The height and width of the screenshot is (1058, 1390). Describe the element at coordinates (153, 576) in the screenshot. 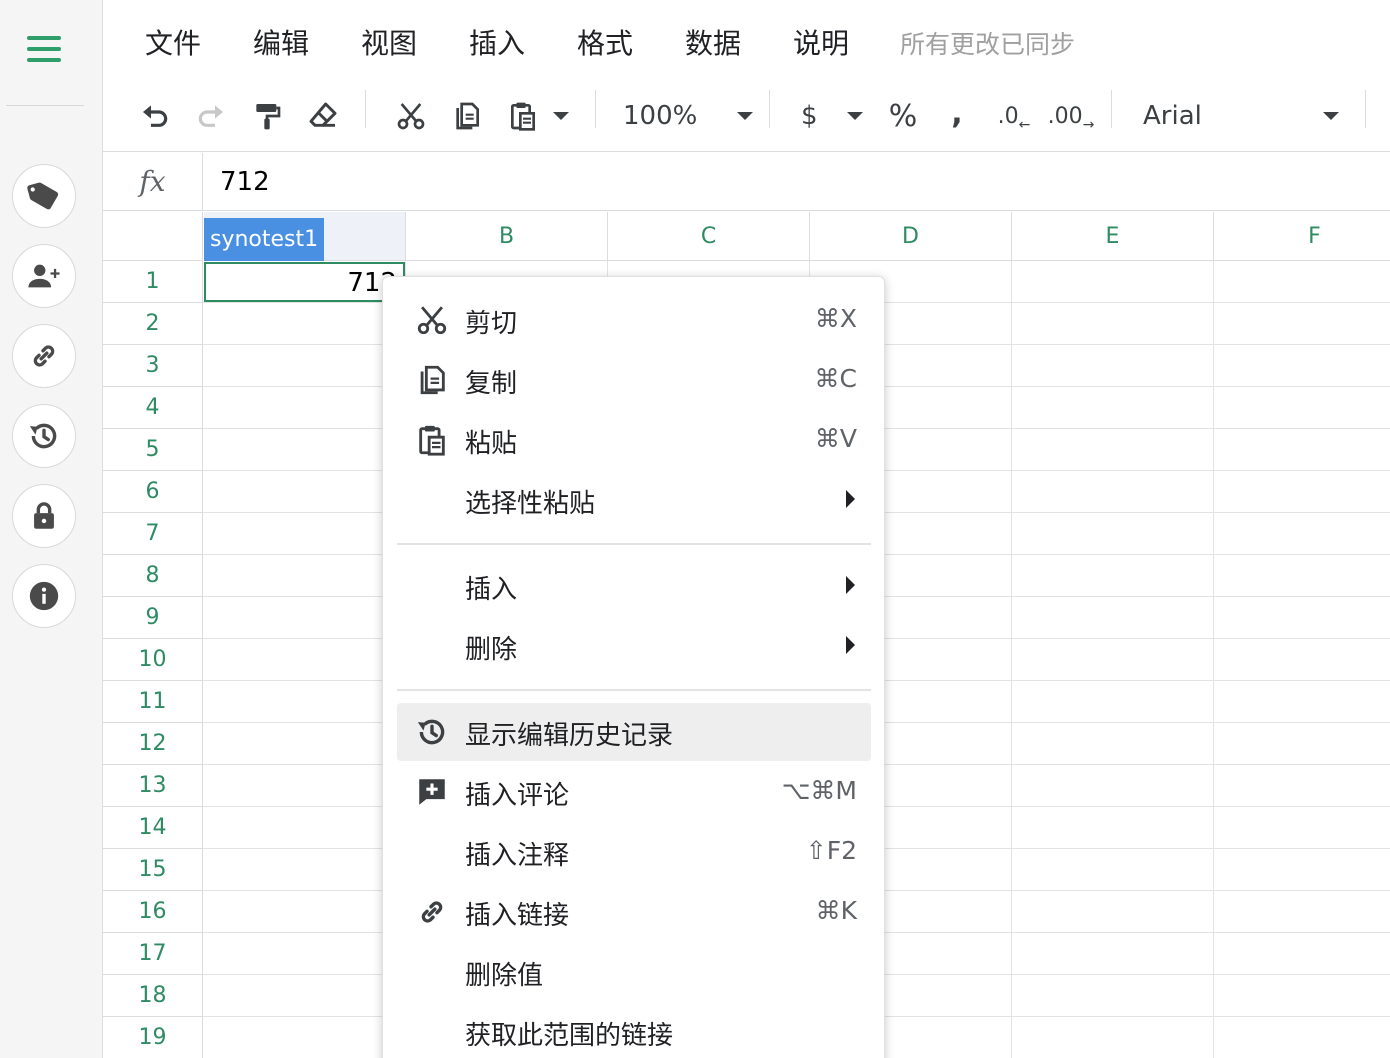

I see `row-header: 8` at that location.